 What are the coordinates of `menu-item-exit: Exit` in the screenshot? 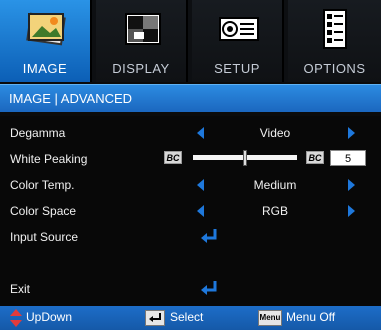 It's located at (190, 289).